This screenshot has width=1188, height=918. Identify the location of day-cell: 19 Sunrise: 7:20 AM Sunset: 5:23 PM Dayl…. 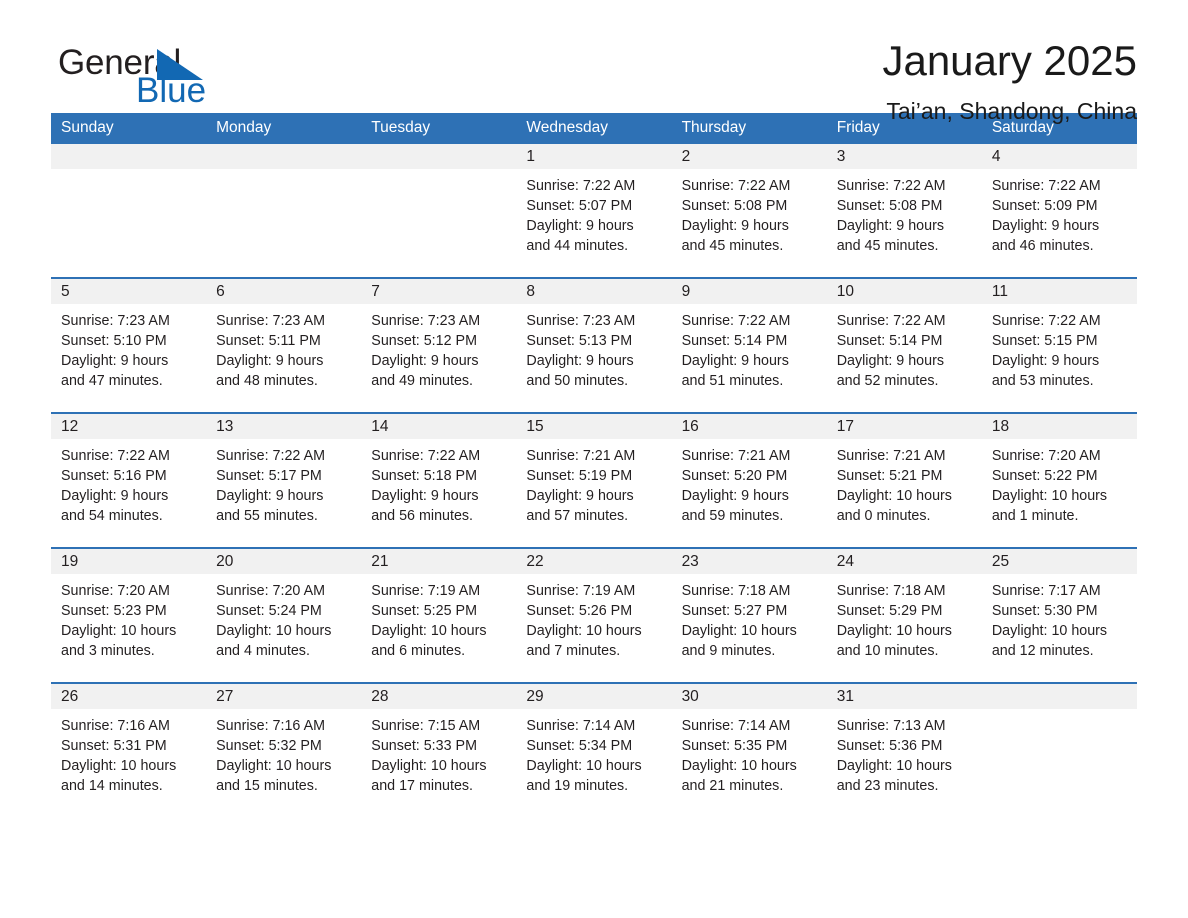
(129, 615).